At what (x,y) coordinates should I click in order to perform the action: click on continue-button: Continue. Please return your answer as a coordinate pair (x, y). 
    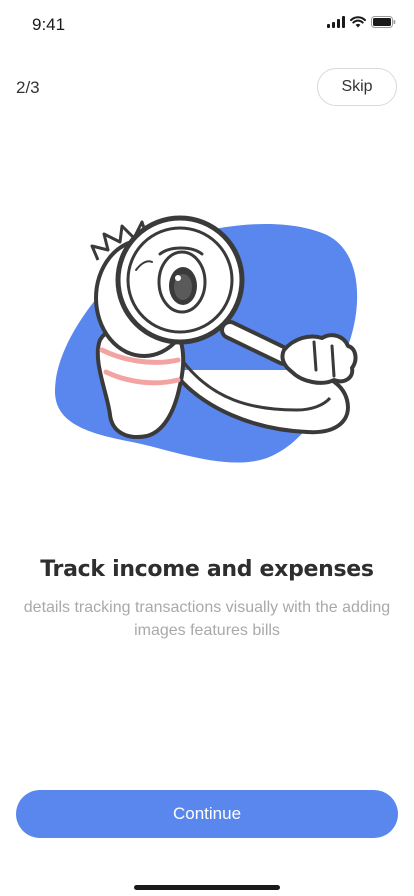
    Looking at the image, I should click on (207, 814).